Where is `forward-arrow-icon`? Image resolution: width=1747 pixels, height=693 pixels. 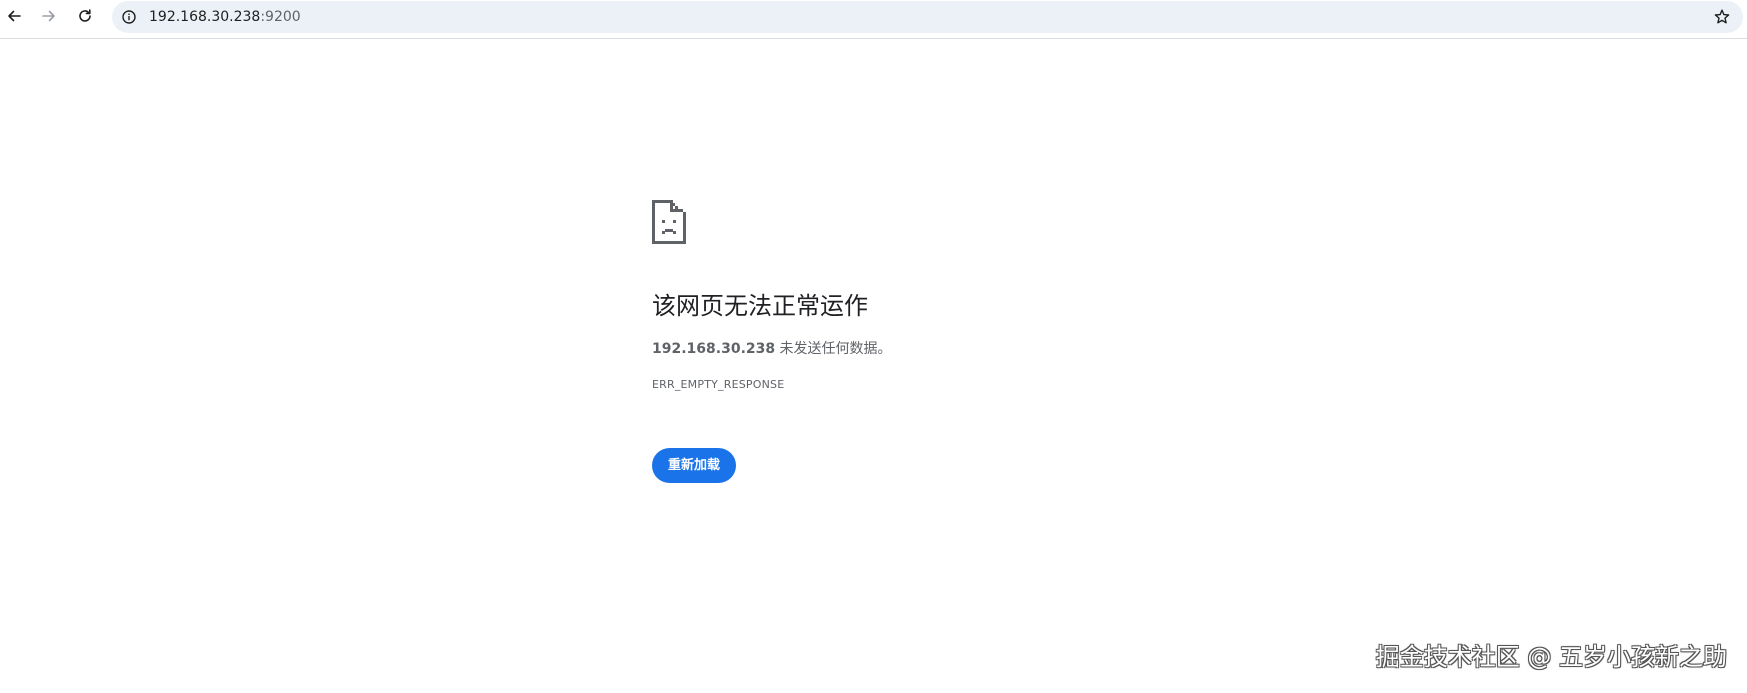 forward-arrow-icon is located at coordinates (48, 16).